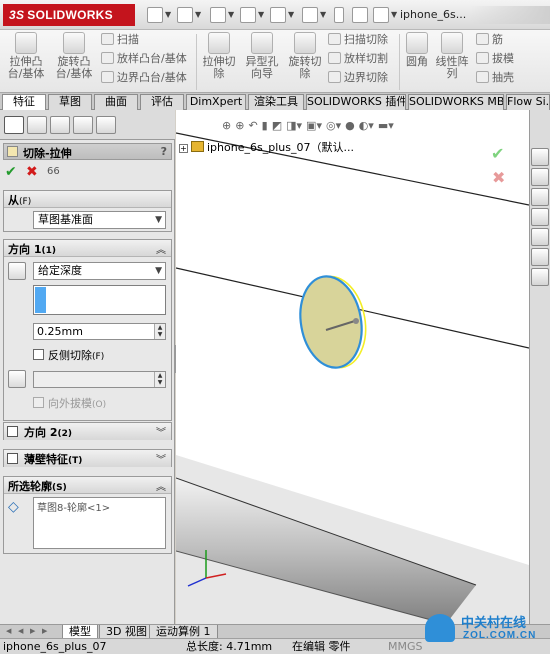 The height and width of the screenshot is (654, 550). What do you see at coordinates (26, 56) in the screenshot?
I see `extrude-boss-button: 拉伸凸台/基体` at bounding box center [26, 56].